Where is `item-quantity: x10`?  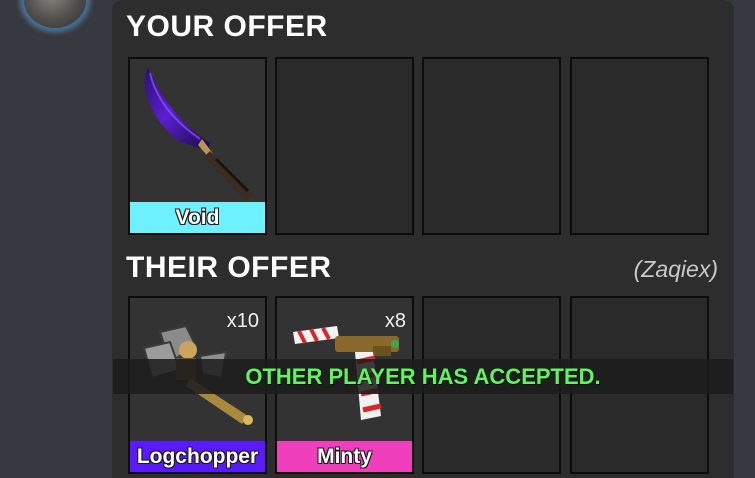
item-quantity: x10 is located at coordinates (242, 321).